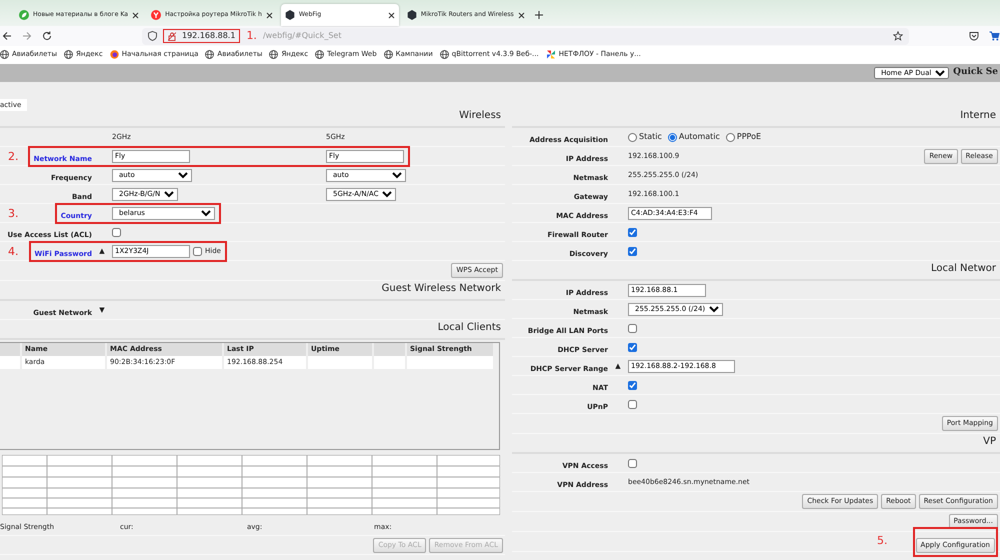 This screenshot has width=1000, height=560. What do you see at coordinates (469, 328) in the screenshot?
I see `section-title: Local Clients` at bounding box center [469, 328].